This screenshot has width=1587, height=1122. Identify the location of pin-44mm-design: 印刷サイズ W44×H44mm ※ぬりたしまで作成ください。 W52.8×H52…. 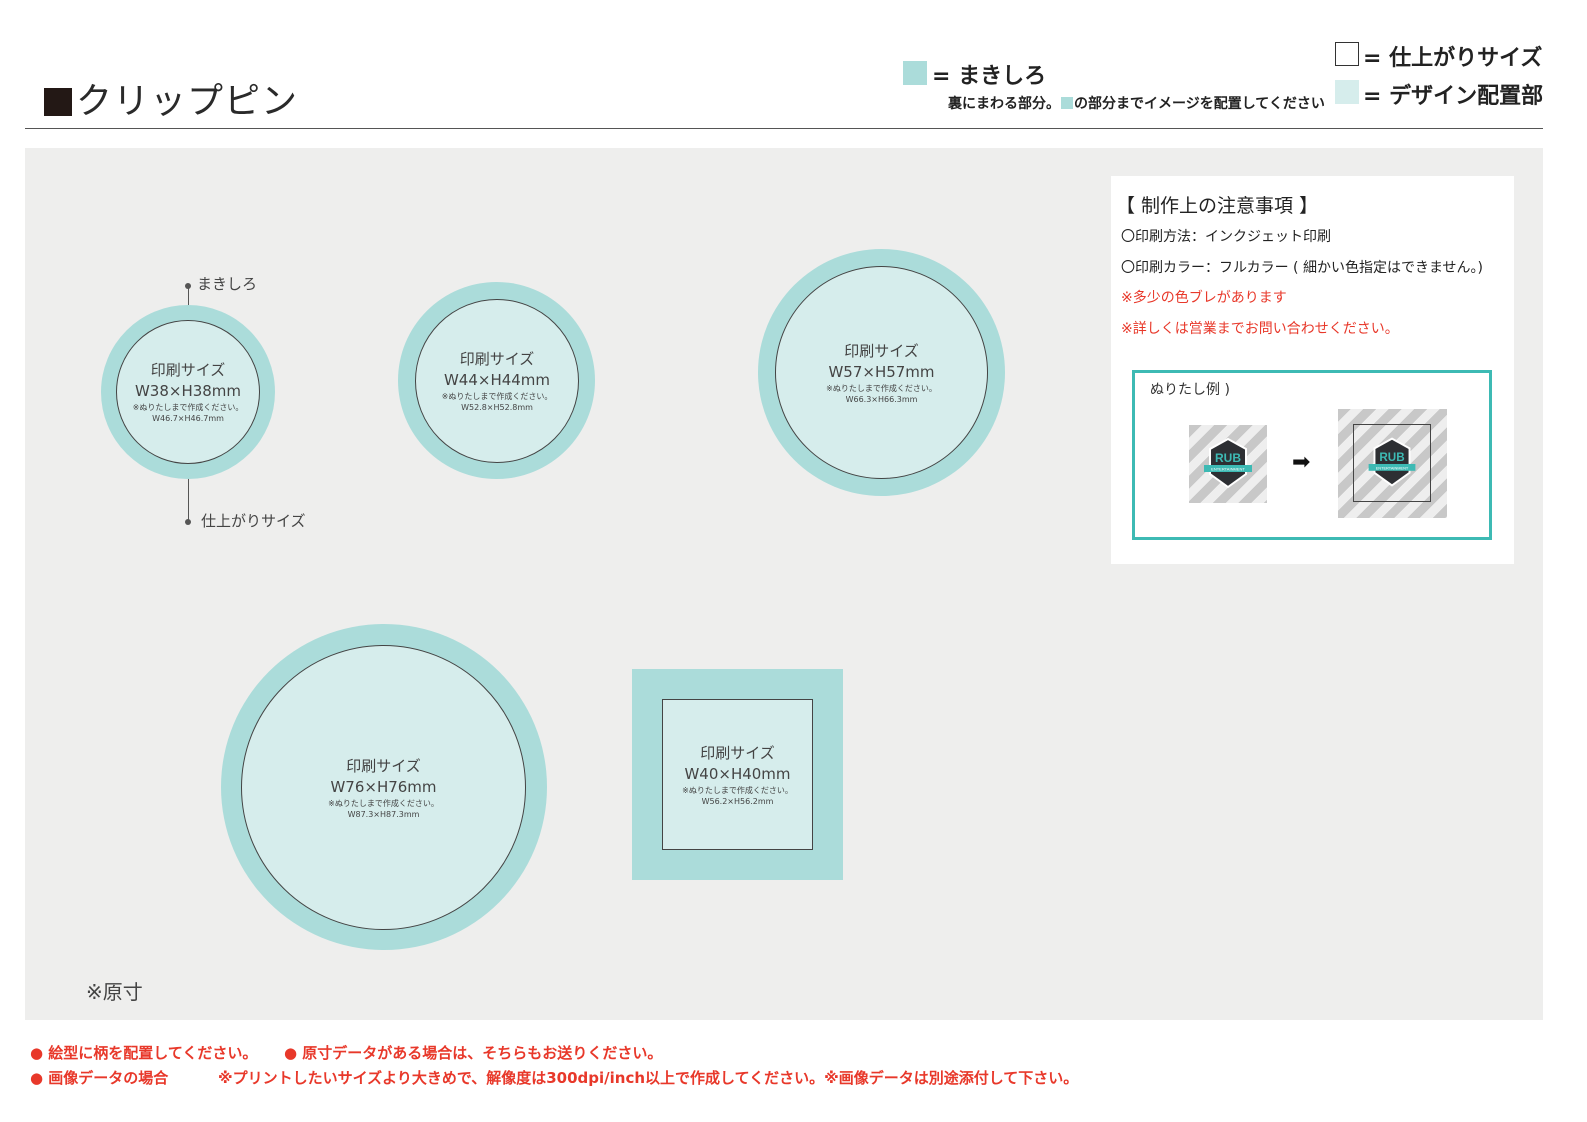
(497, 381).